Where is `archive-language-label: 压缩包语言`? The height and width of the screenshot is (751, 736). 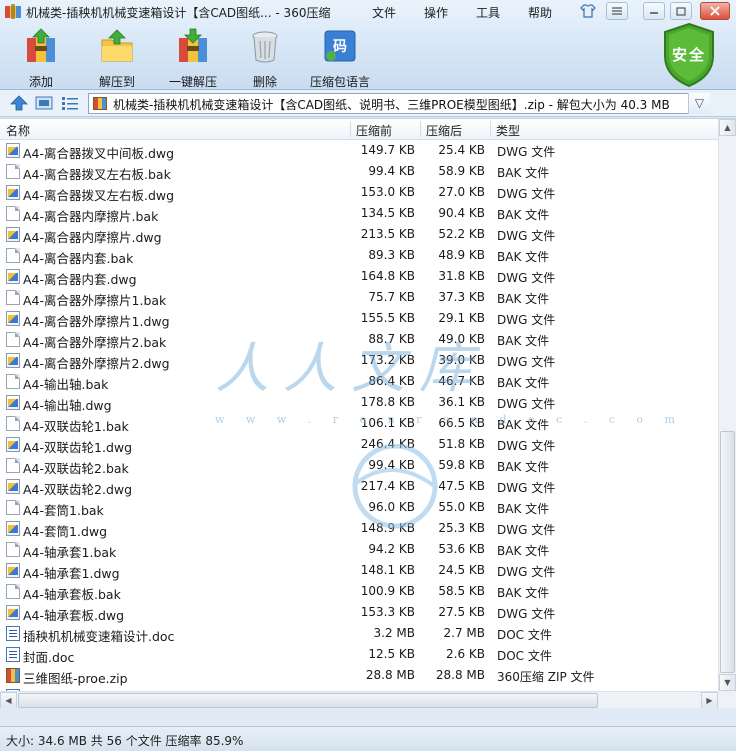 archive-language-label: 压缩包语言 is located at coordinates (339, 82).